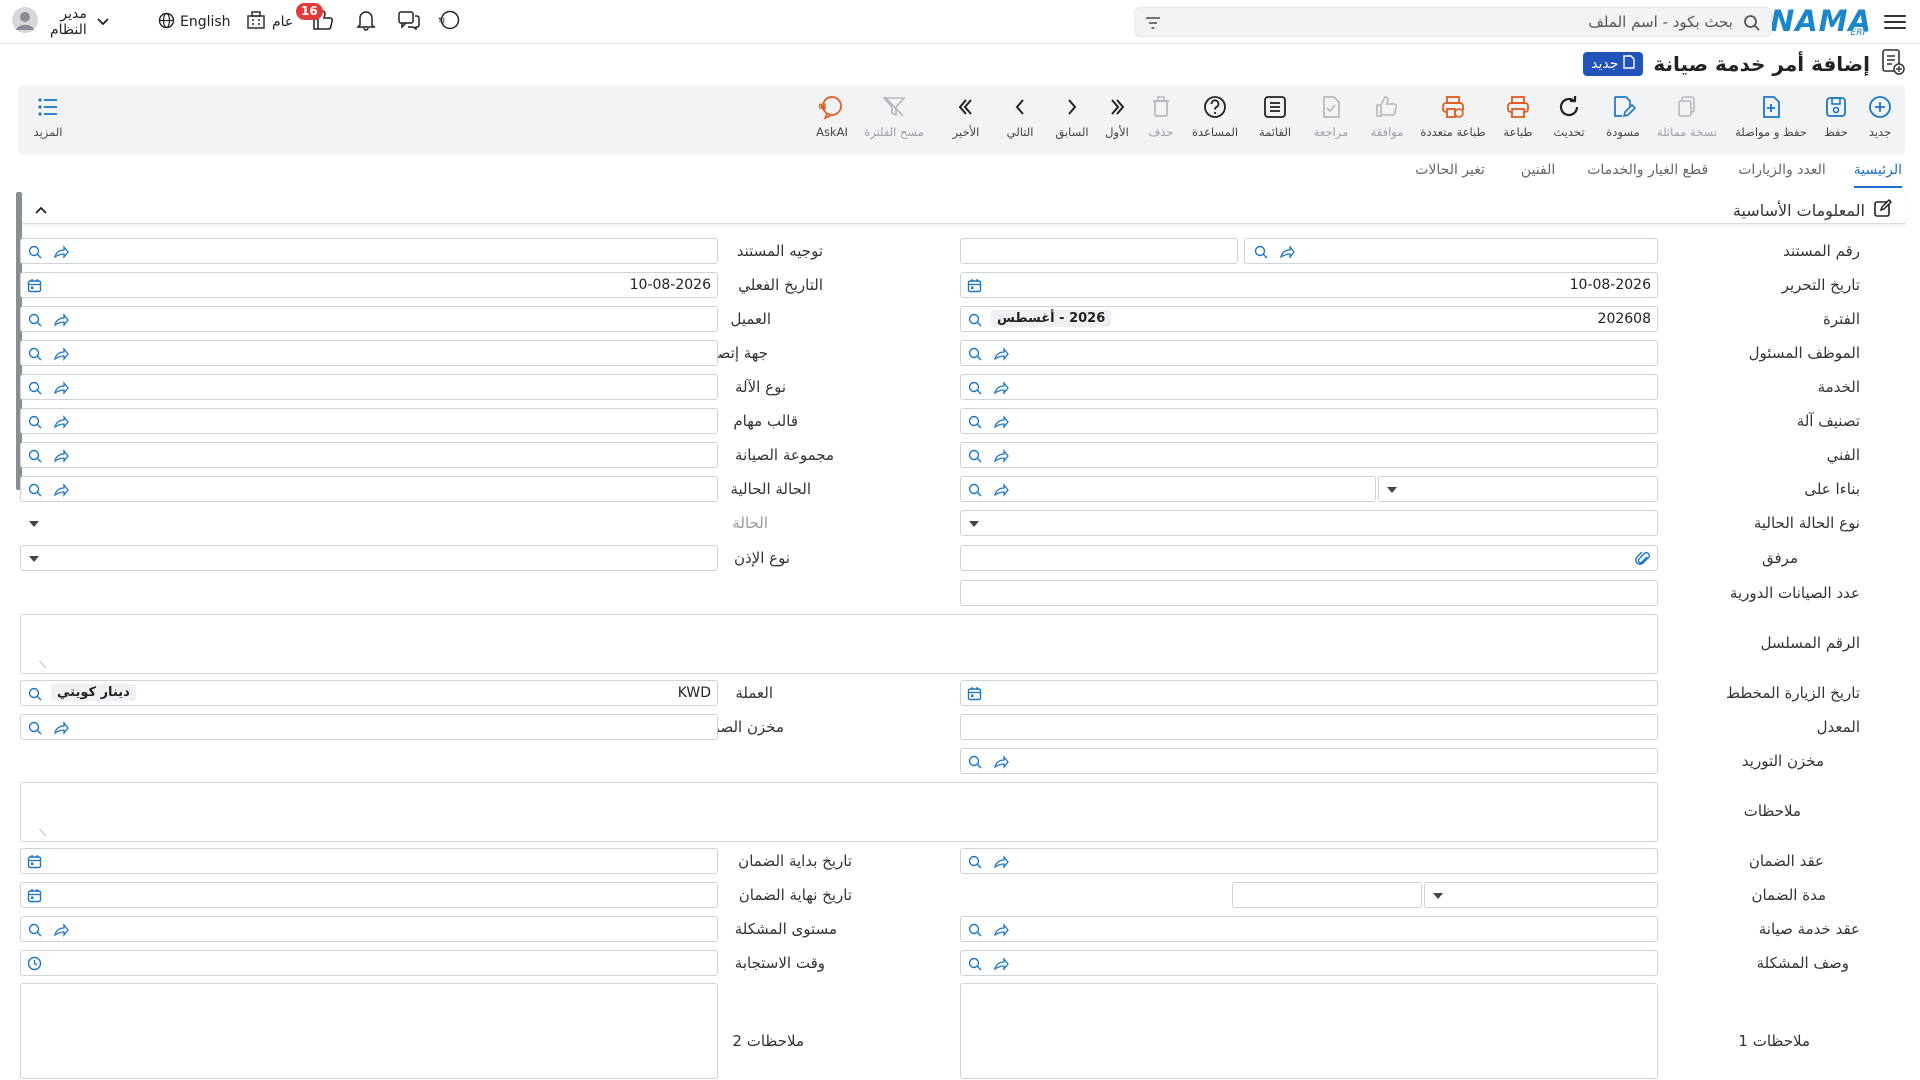  Describe the element at coordinates (1687, 120) in the screenshot. I see `copy-button: نسخة مماثلة` at that location.